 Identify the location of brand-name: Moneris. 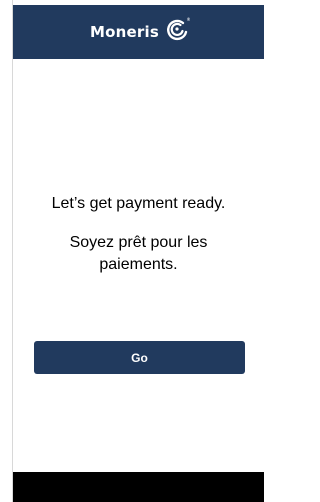
(124, 32).